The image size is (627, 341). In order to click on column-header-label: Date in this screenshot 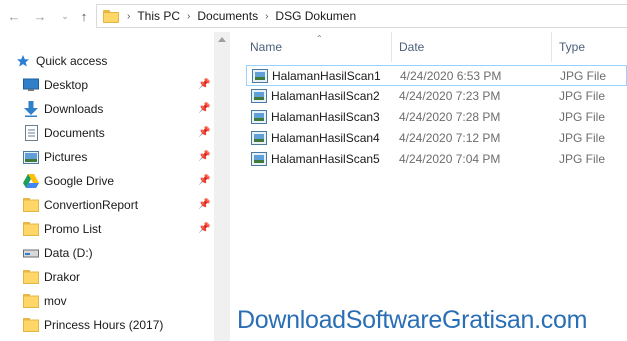, I will do `click(412, 47)`.